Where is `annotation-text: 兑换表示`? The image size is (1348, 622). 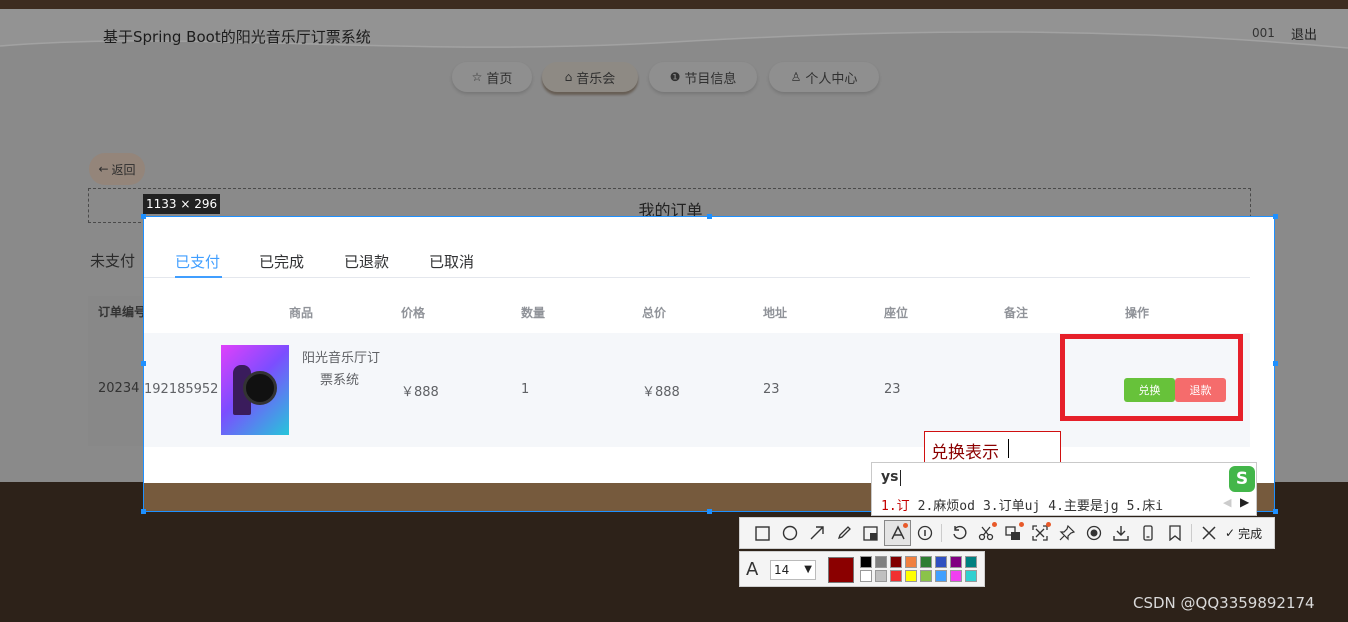
annotation-text: 兑换表示 is located at coordinates (965, 453).